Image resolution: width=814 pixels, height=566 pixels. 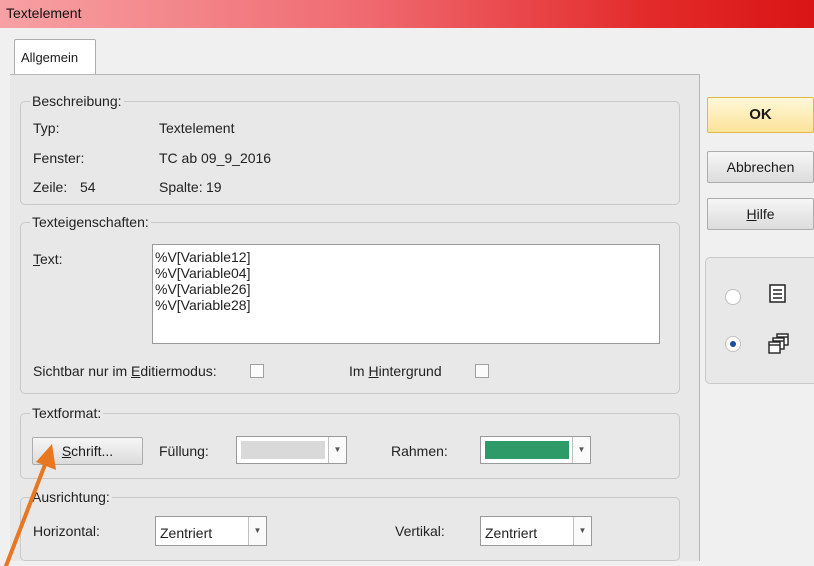 I want to click on hintergrund-accel: H, so click(x=373, y=371).